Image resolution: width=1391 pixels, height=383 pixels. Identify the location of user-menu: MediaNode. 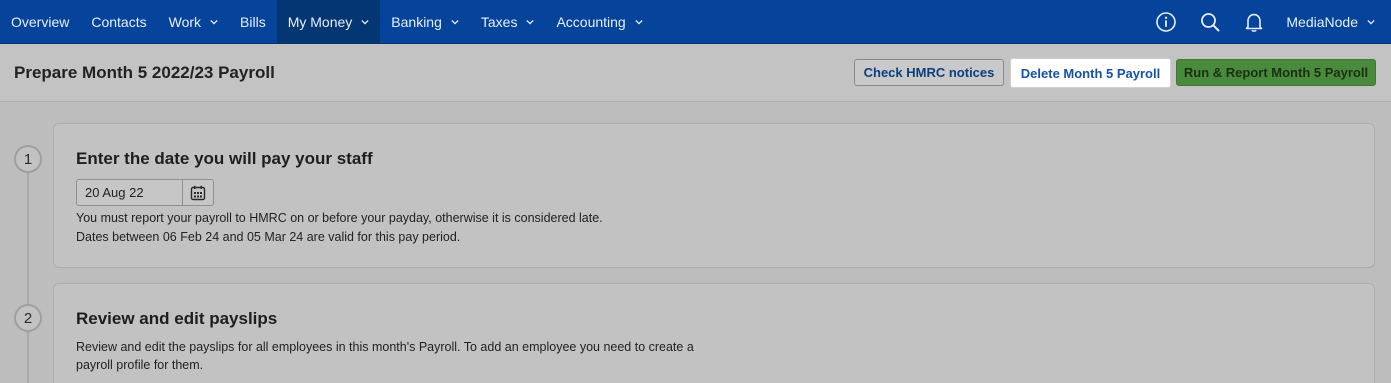
(1333, 22).